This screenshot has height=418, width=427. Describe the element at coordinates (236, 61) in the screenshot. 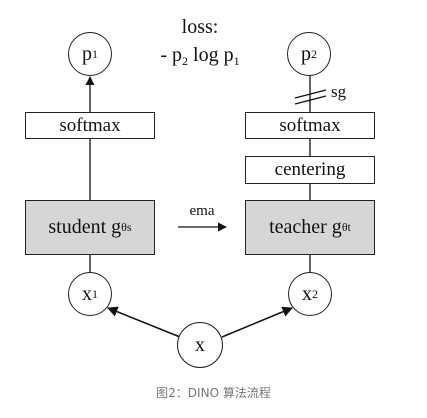

I see `loss-formula-sub2: 1` at that location.